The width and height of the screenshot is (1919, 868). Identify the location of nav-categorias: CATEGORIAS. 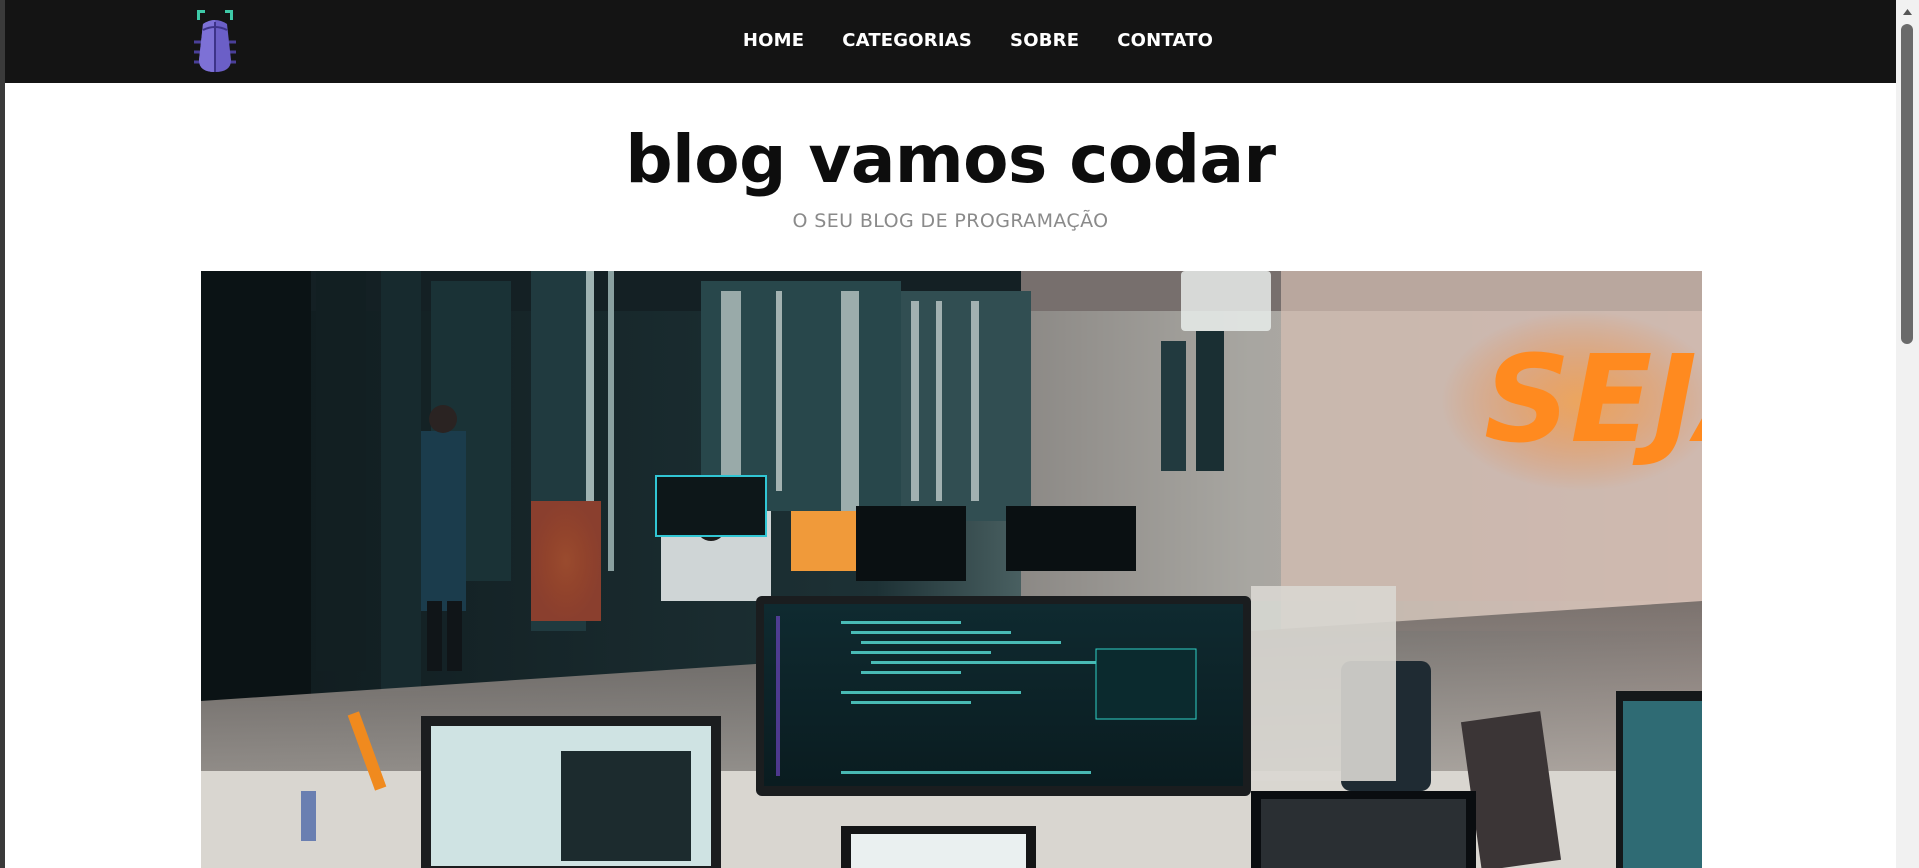
(907, 40).